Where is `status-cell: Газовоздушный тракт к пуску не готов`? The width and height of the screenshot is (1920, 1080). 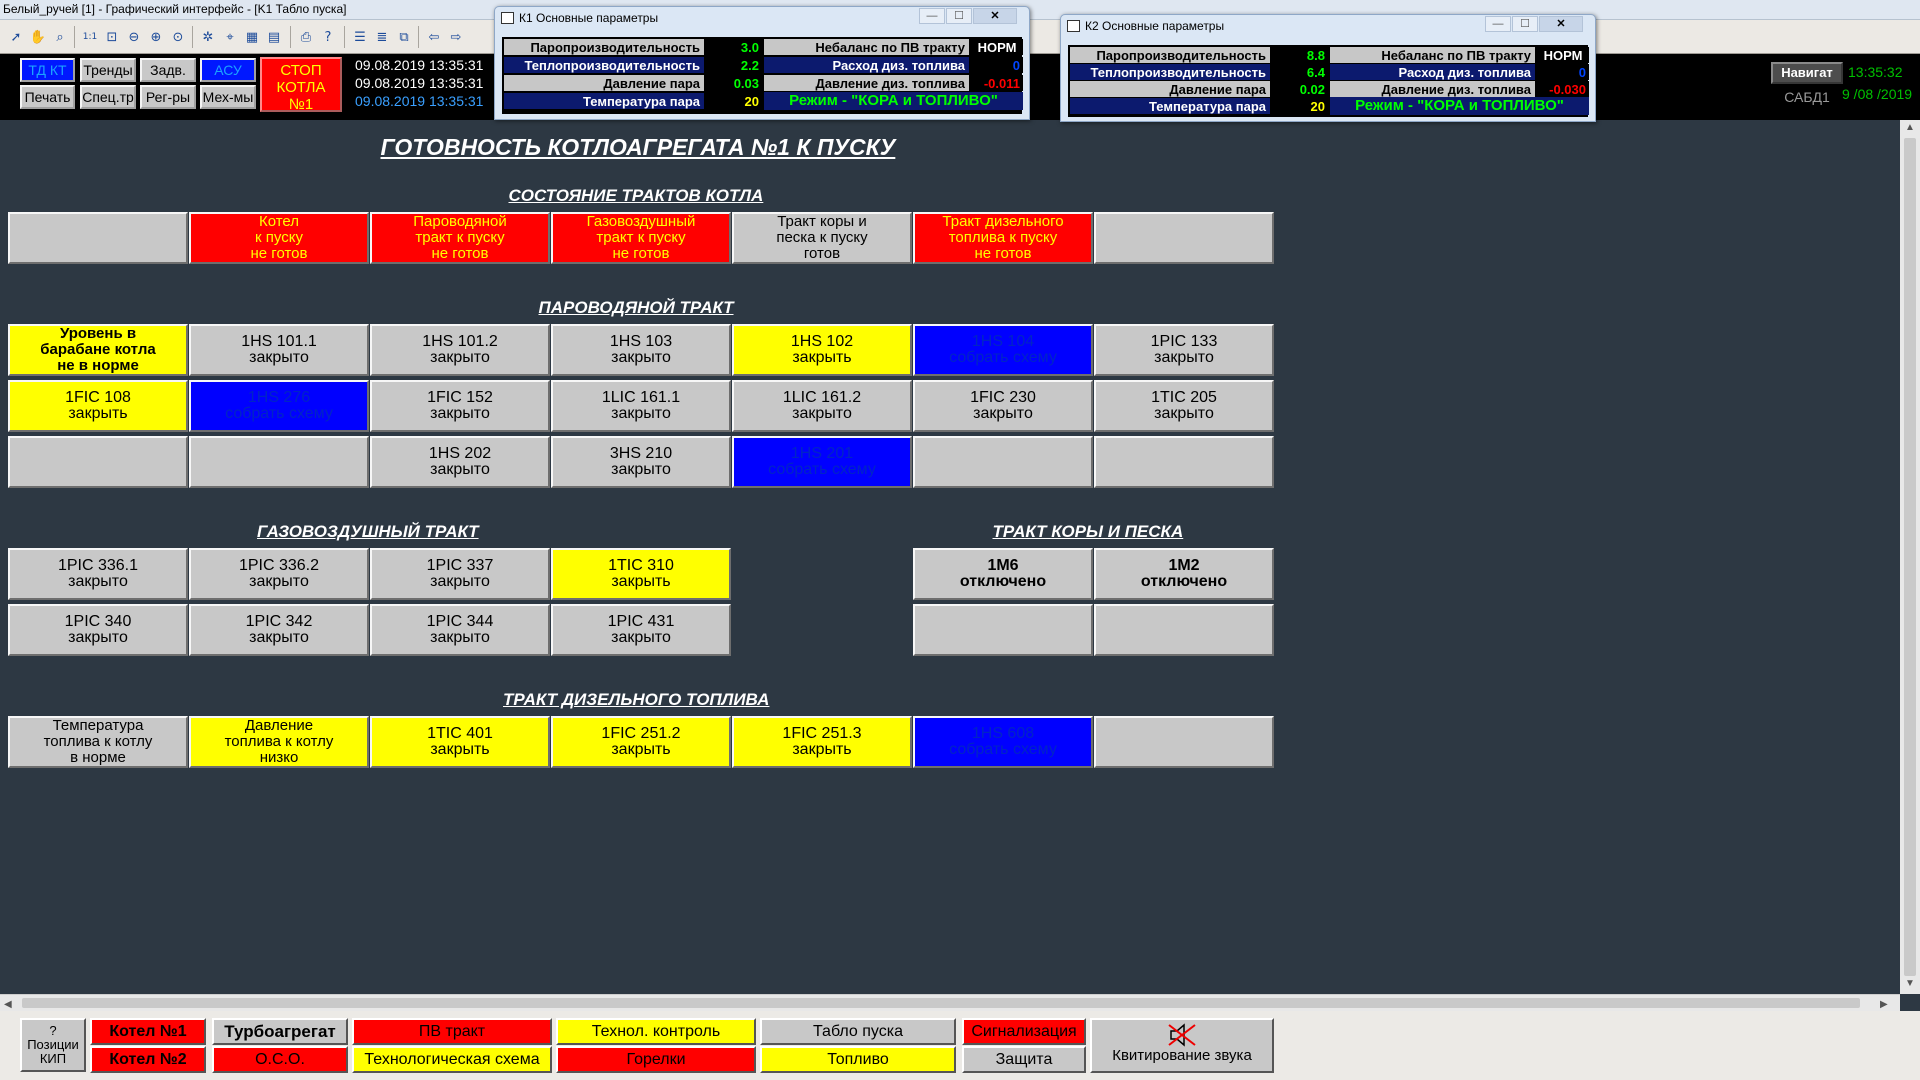 status-cell: Газовоздушный тракт к пуску не готов is located at coordinates (641, 238).